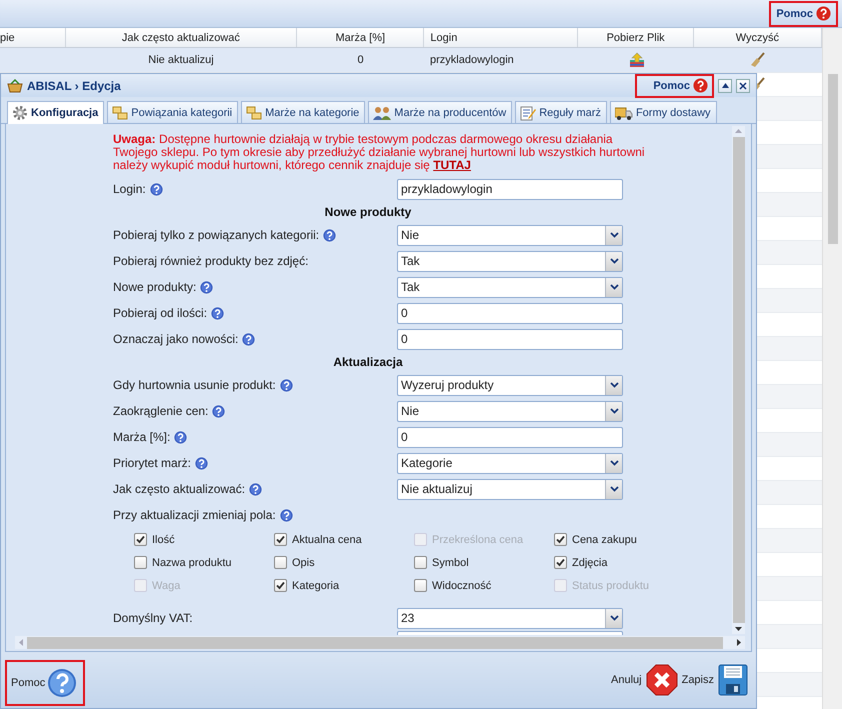 Image resolution: width=842 pixels, height=709 pixels. Describe the element at coordinates (360, 37) in the screenshot. I see `column-header: Marża [%]` at that location.